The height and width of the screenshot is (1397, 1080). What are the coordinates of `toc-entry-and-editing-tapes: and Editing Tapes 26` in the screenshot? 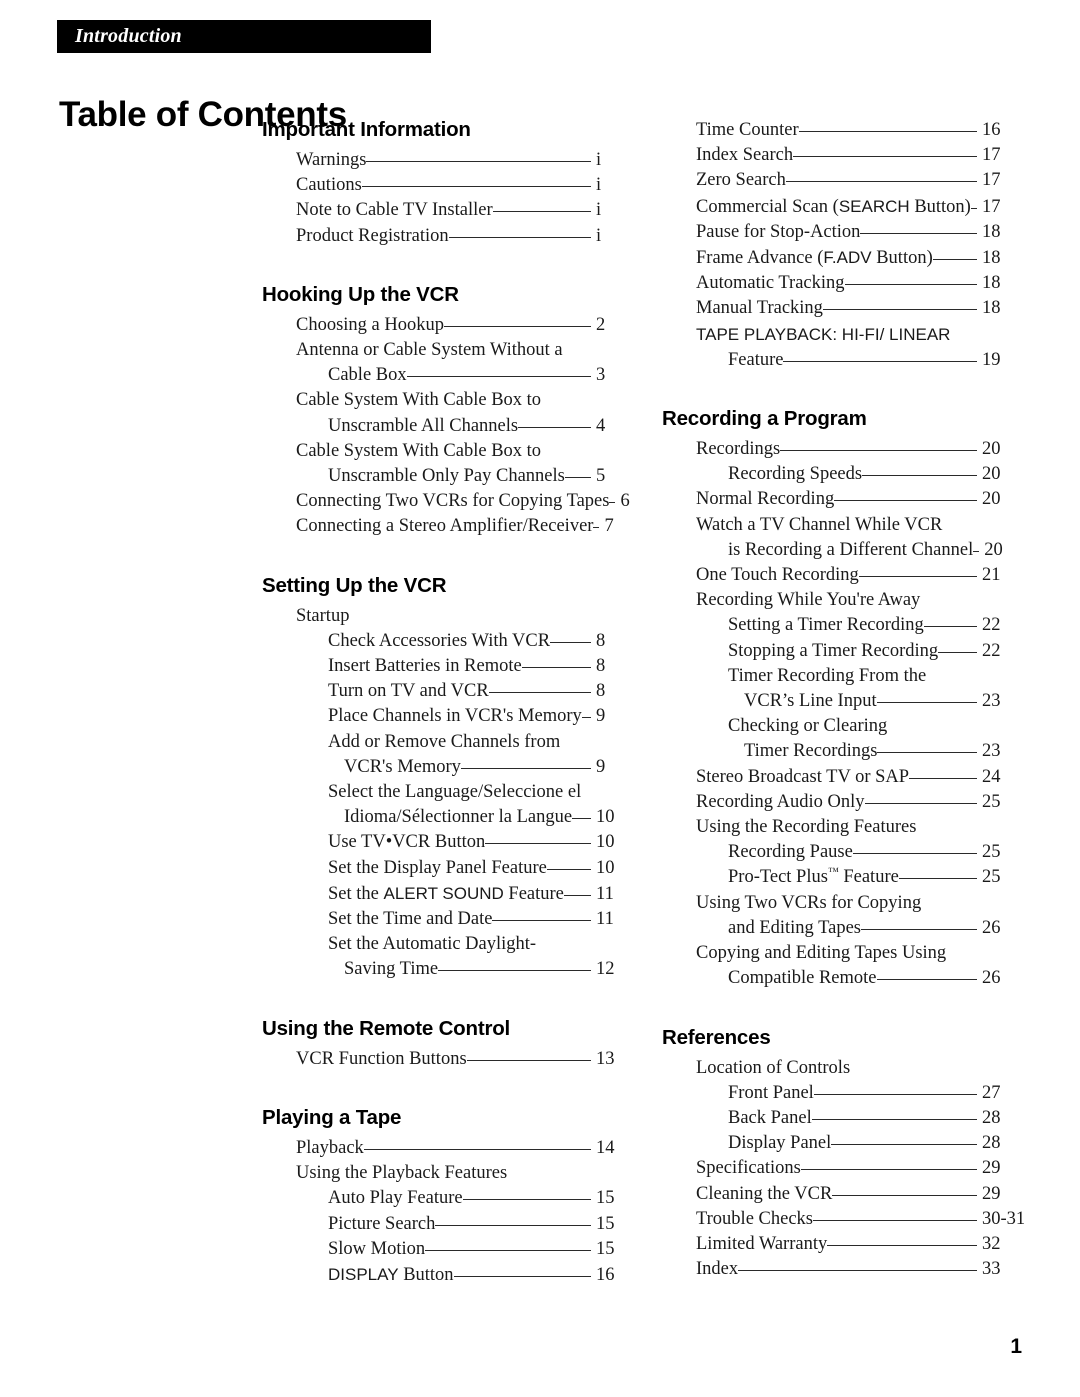 It's located at (842, 928).